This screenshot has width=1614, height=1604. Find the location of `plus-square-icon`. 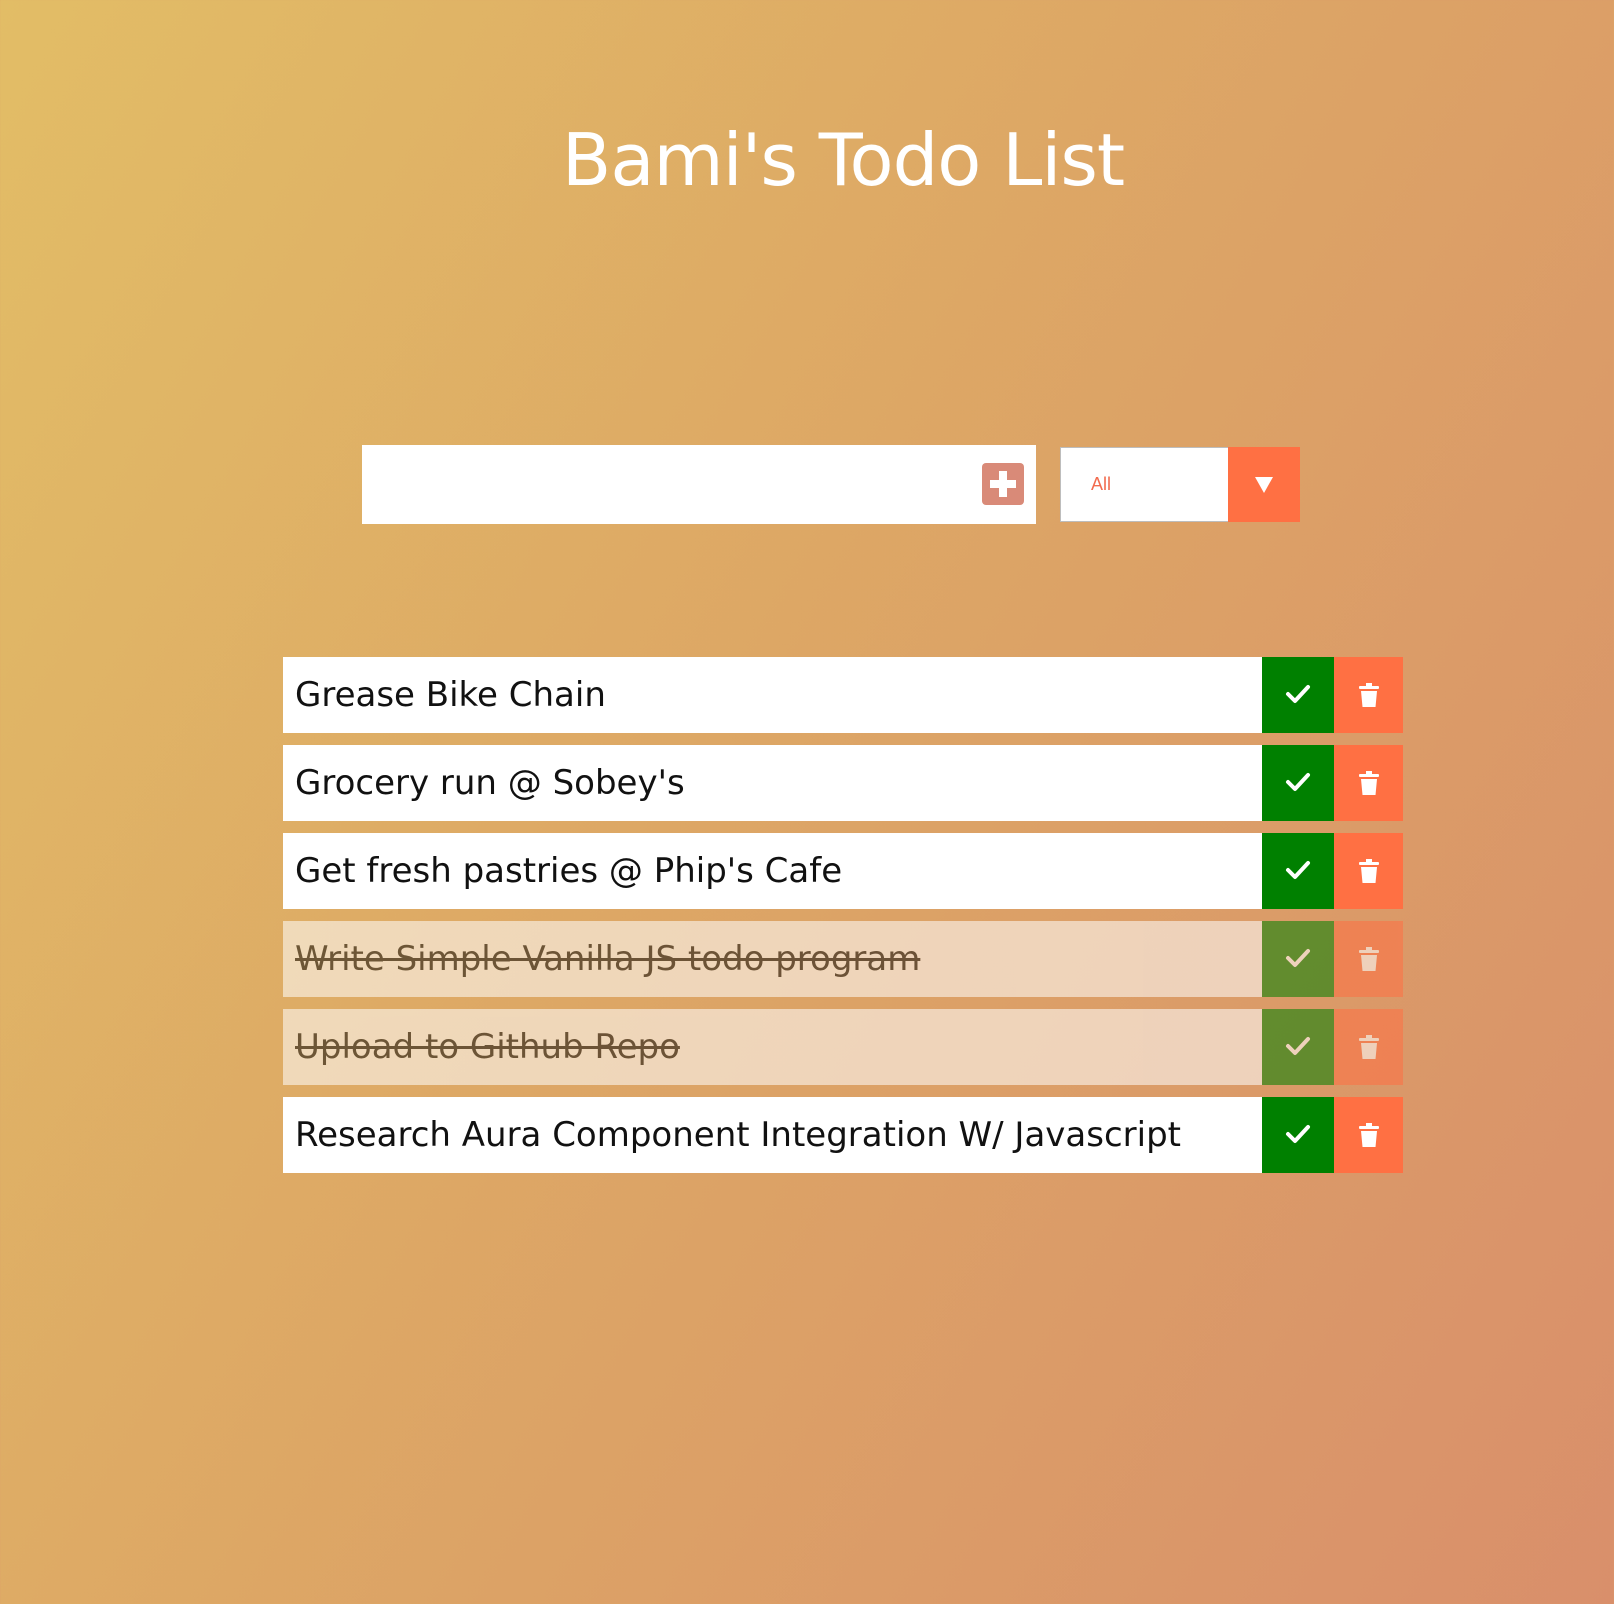

plus-square-icon is located at coordinates (1003, 484).